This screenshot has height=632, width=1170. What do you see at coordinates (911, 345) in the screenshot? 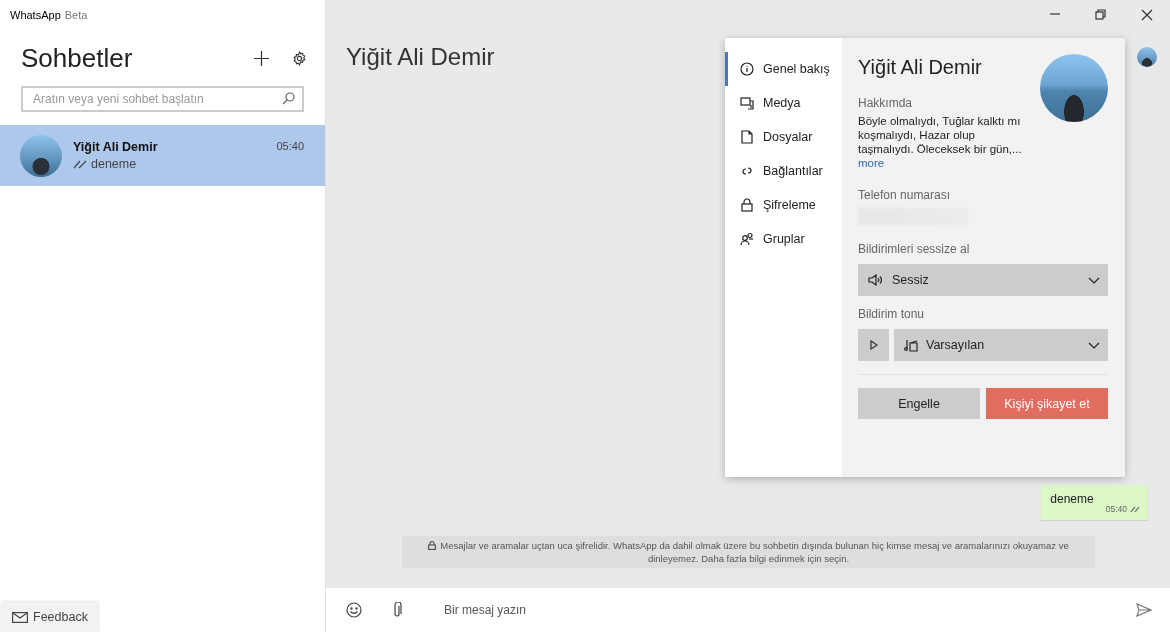
I see `music-note-icon` at bounding box center [911, 345].